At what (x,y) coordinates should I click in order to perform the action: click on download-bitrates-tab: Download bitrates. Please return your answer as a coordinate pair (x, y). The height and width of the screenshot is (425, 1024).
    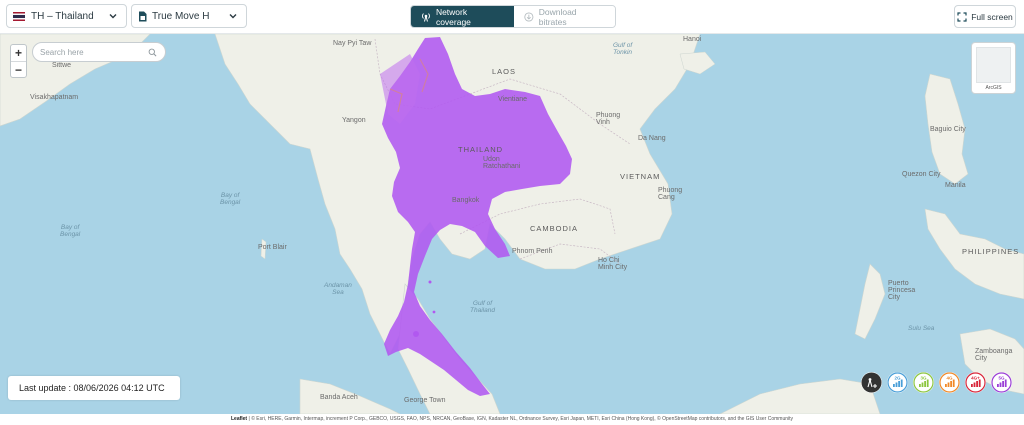
    Looking at the image, I should click on (564, 16).